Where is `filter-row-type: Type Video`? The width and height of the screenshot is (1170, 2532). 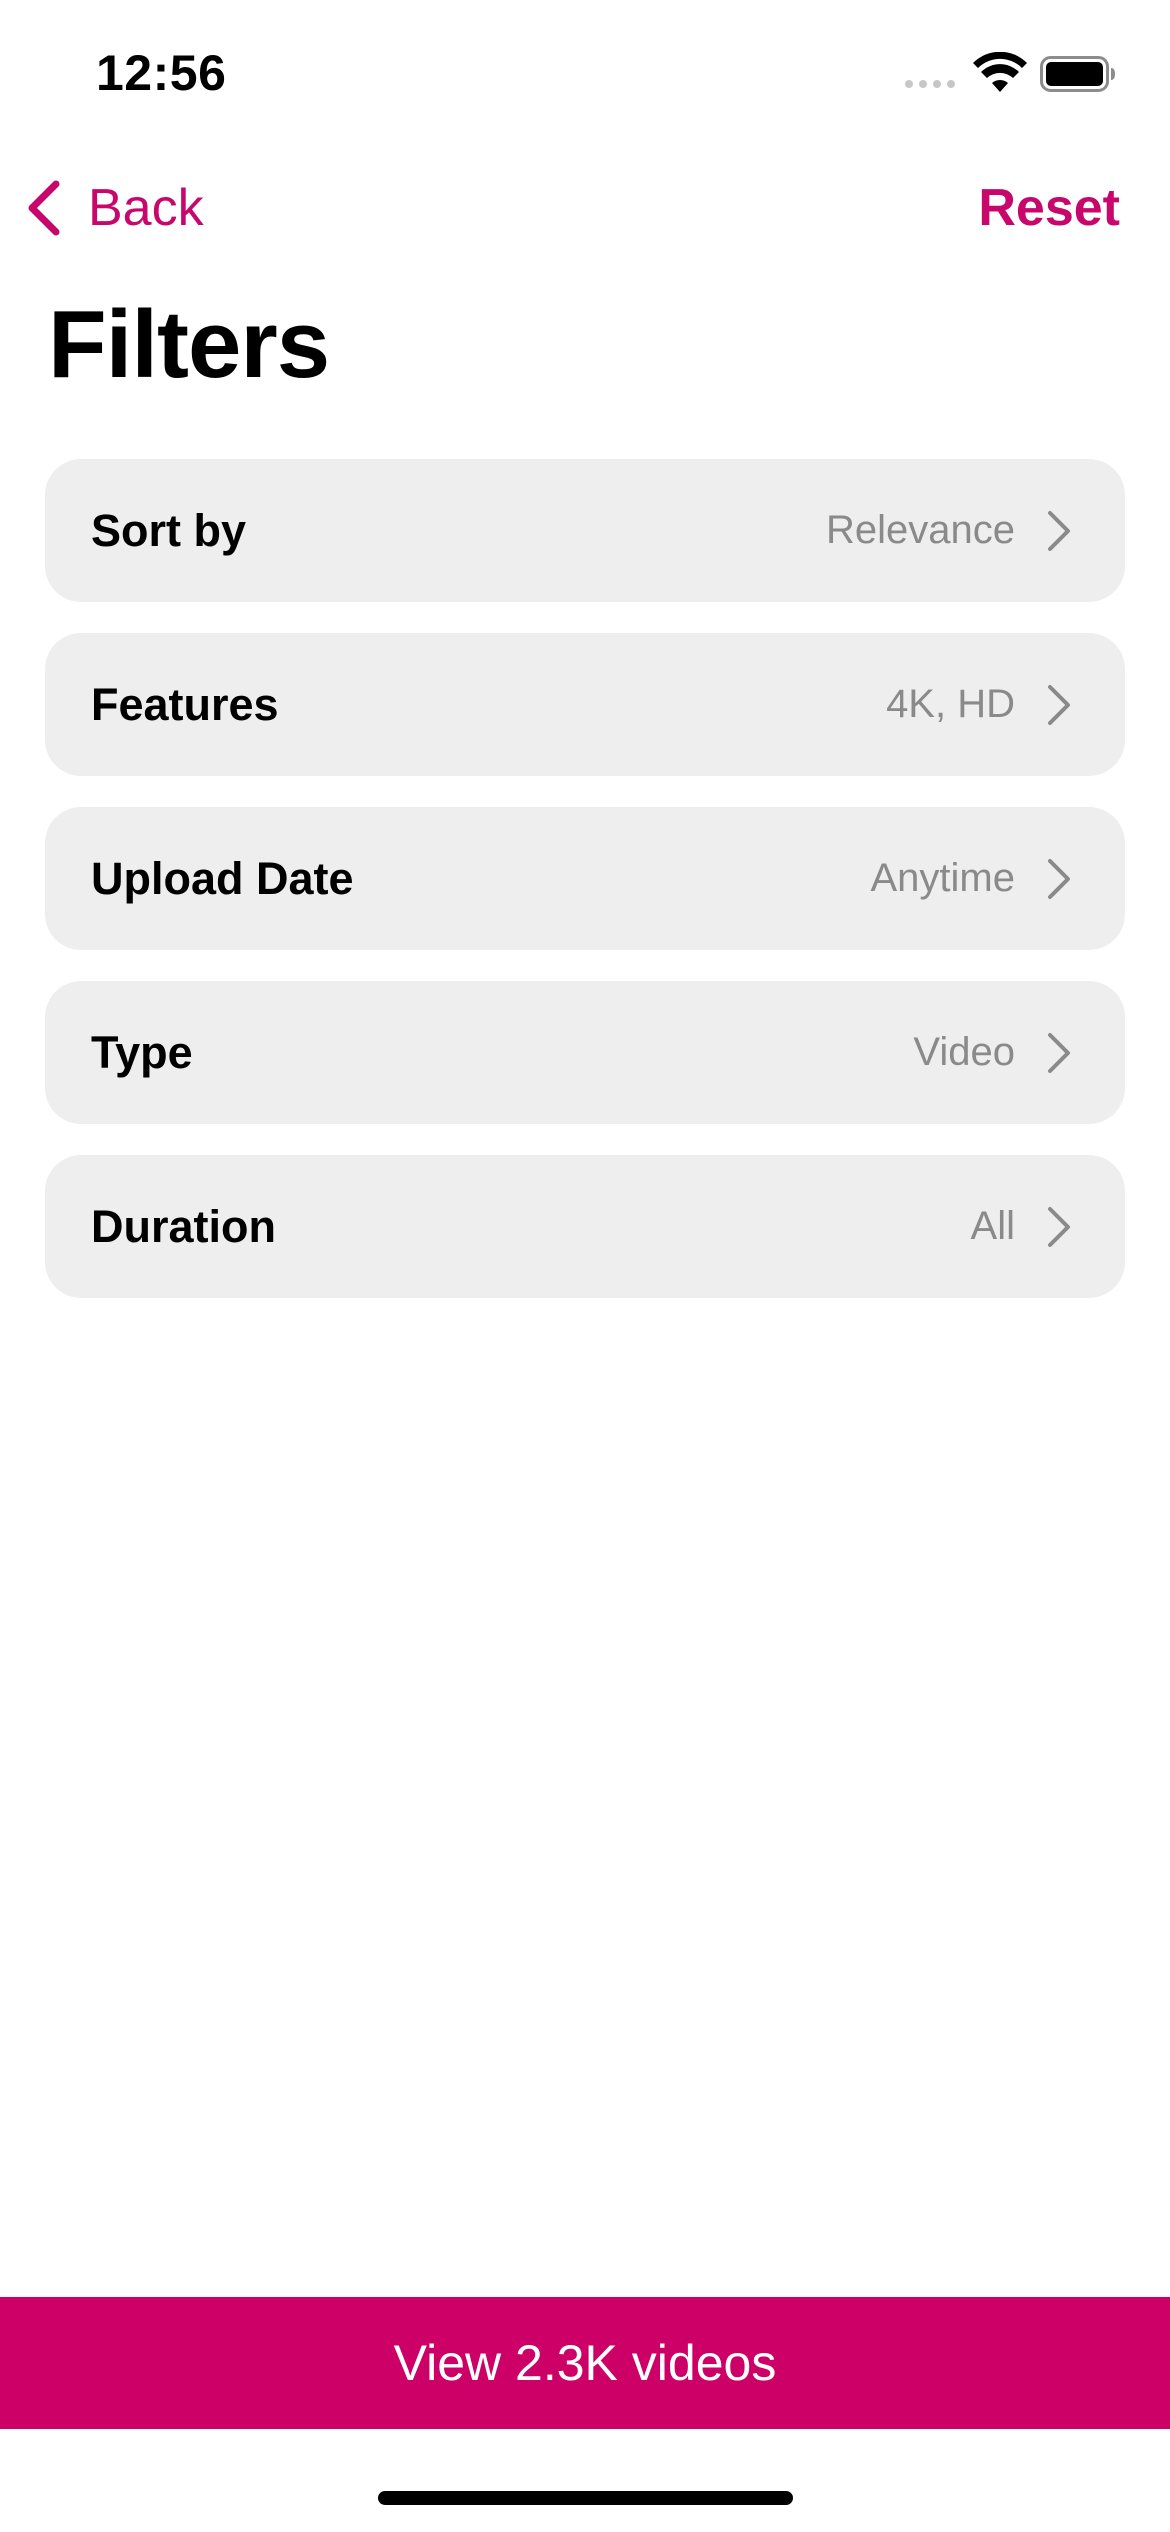 filter-row-type: Type Video is located at coordinates (585, 1052).